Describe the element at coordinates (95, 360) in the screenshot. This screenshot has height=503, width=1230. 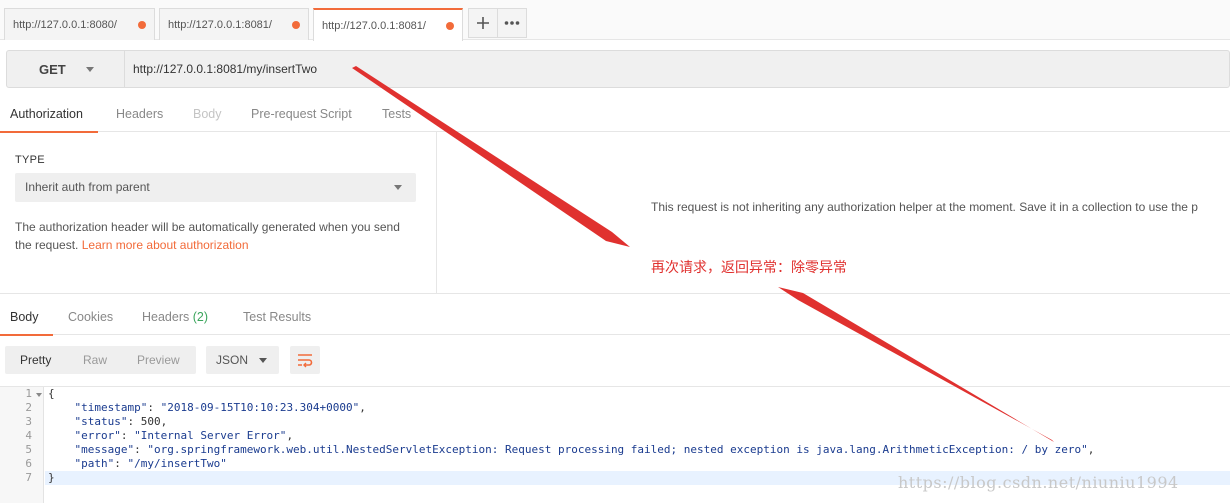
I see `view-raw-button: Raw` at that location.